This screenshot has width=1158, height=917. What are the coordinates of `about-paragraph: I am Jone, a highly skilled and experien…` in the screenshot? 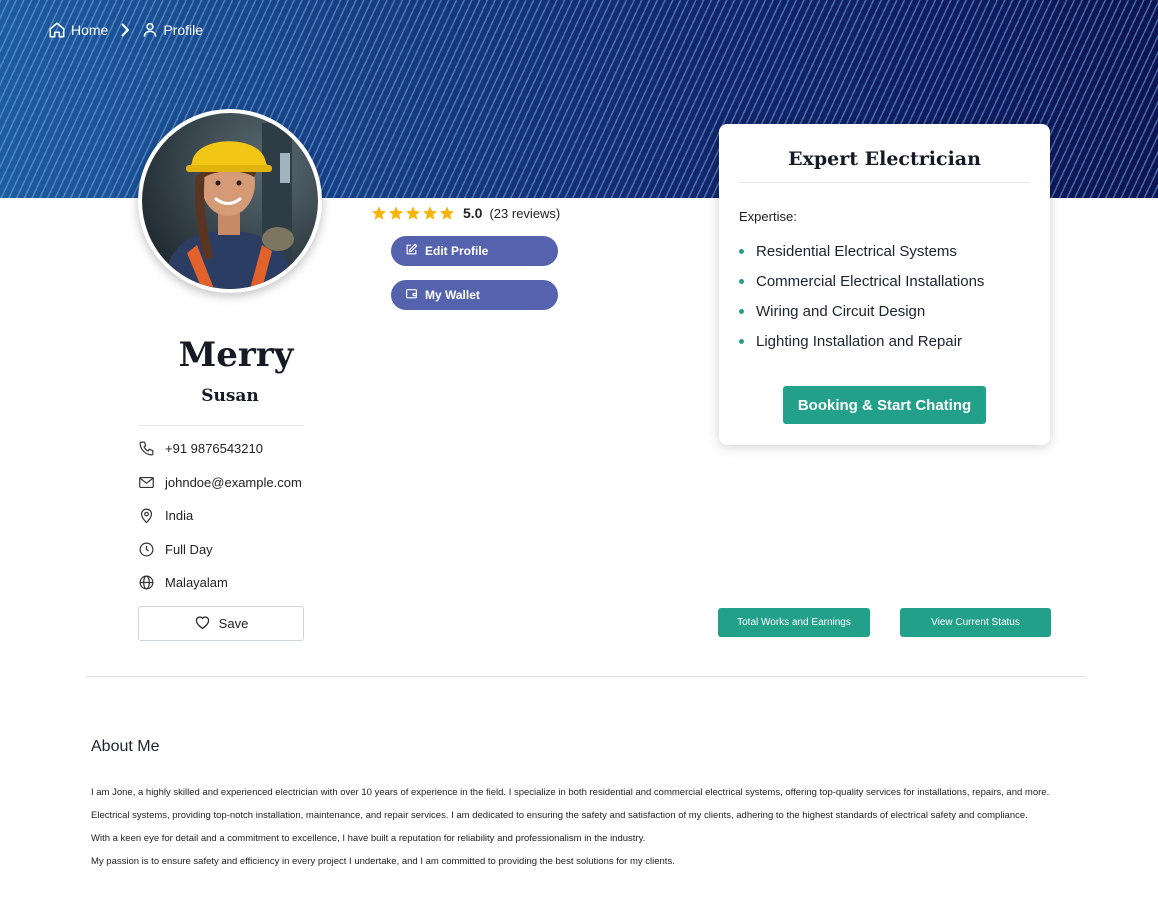 It's located at (570, 792).